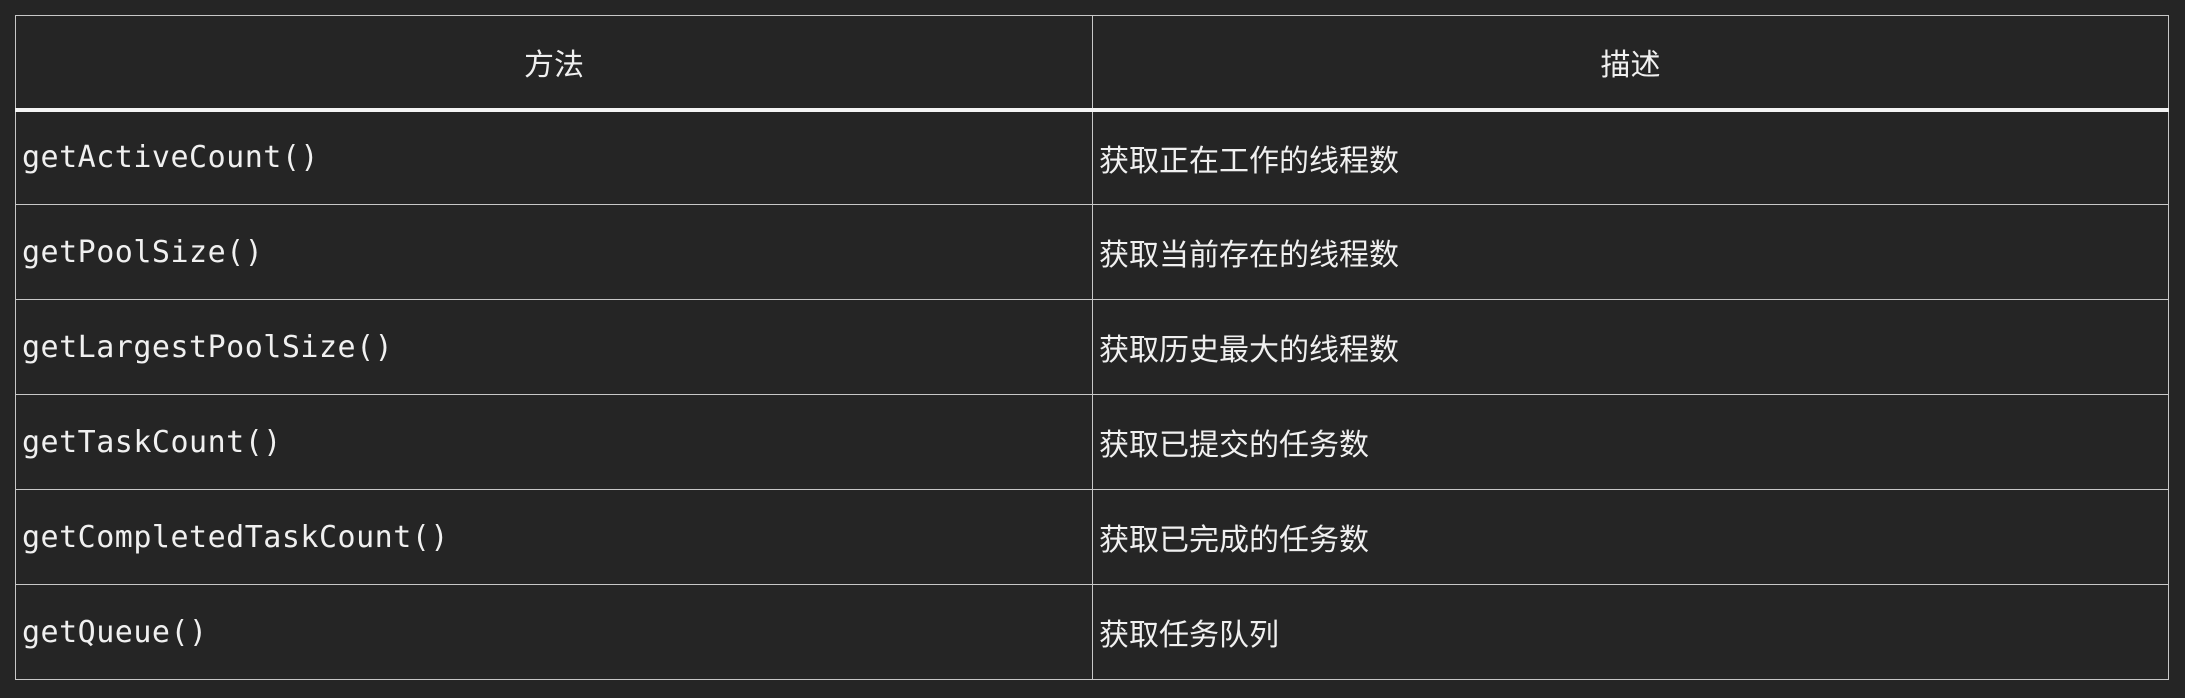 The width and height of the screenshot is (2185, 698). I want to click on method-cell: getTaskCount(), so click(554, 442).